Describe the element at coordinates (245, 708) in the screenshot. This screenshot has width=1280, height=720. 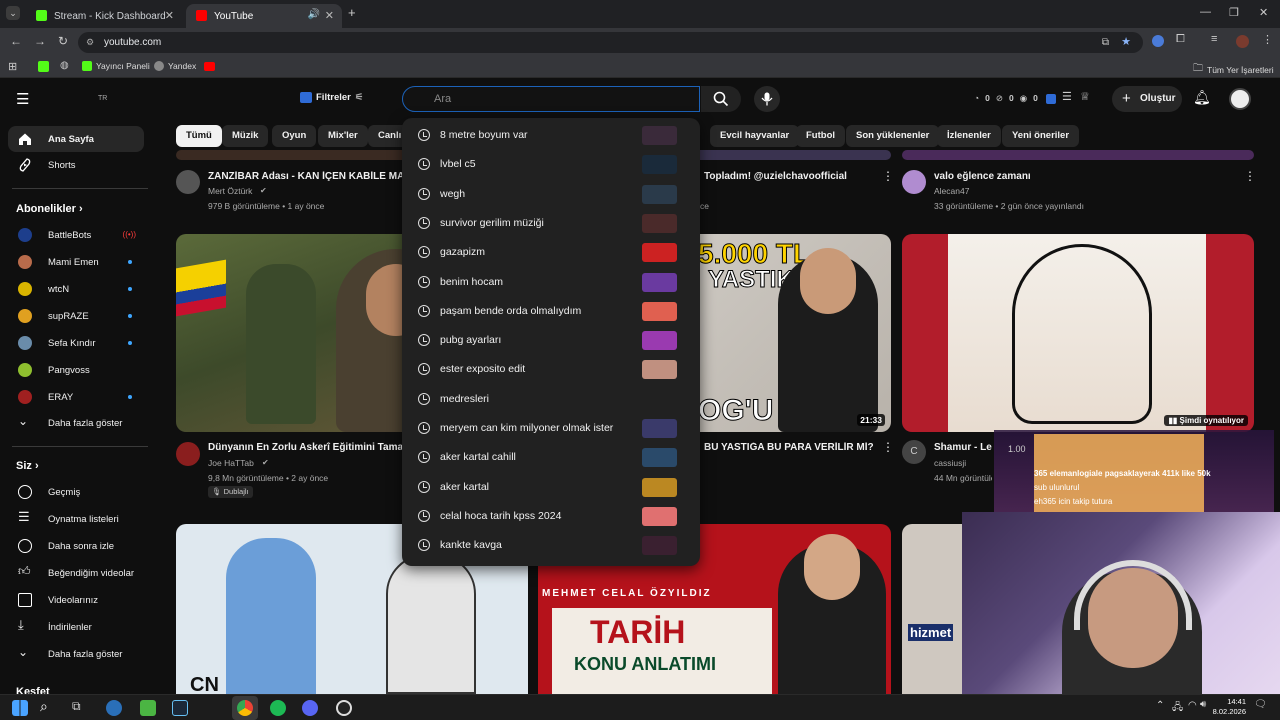
I see `chrome-icon` at that location.